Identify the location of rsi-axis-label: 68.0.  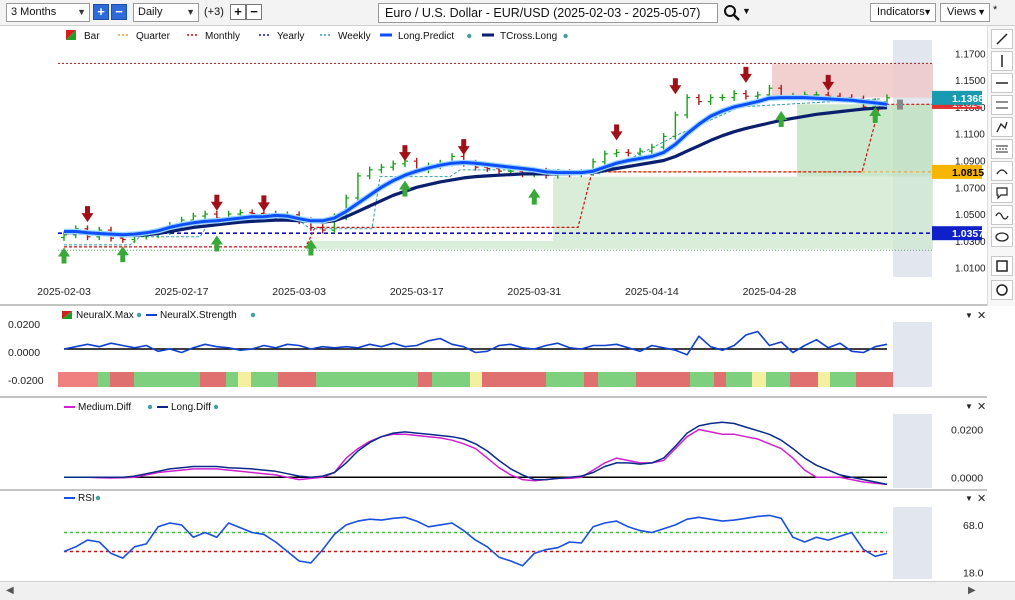
(973, 526).